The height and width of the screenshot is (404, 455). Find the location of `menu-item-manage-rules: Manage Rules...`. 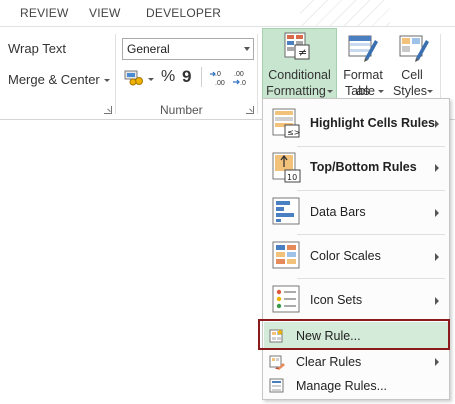

menu-item-manage-rules: Manage Rules... is located at coordinates (356, 386).